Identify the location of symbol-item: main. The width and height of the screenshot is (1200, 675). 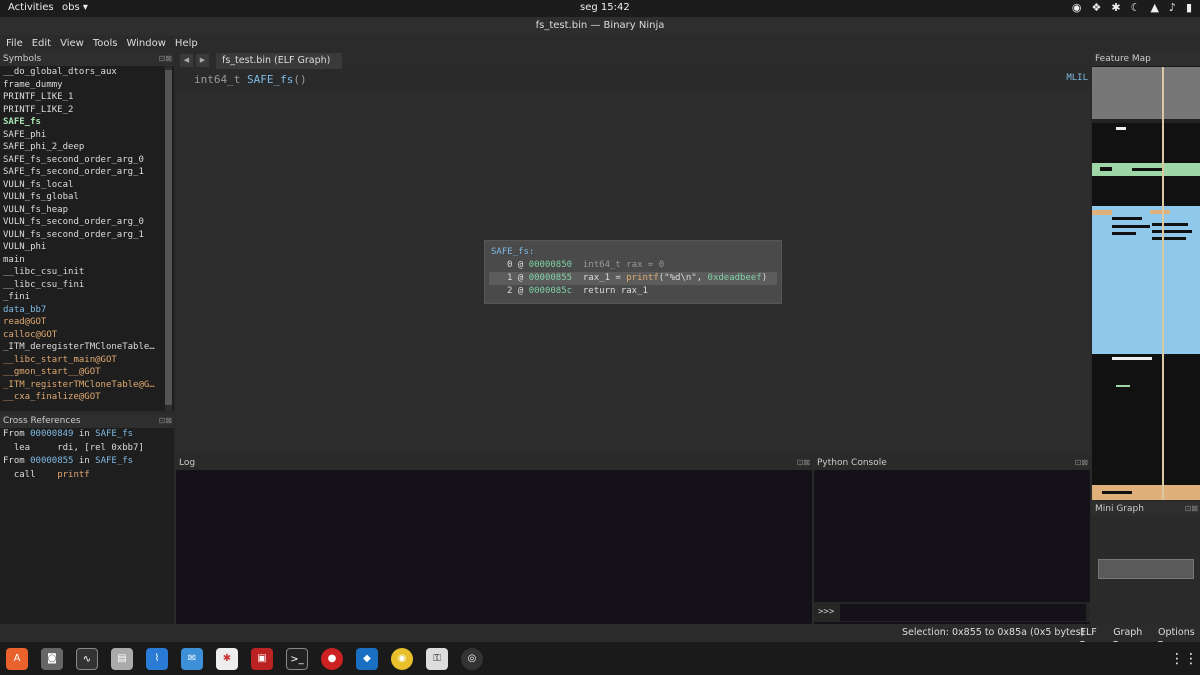
(83, 260).